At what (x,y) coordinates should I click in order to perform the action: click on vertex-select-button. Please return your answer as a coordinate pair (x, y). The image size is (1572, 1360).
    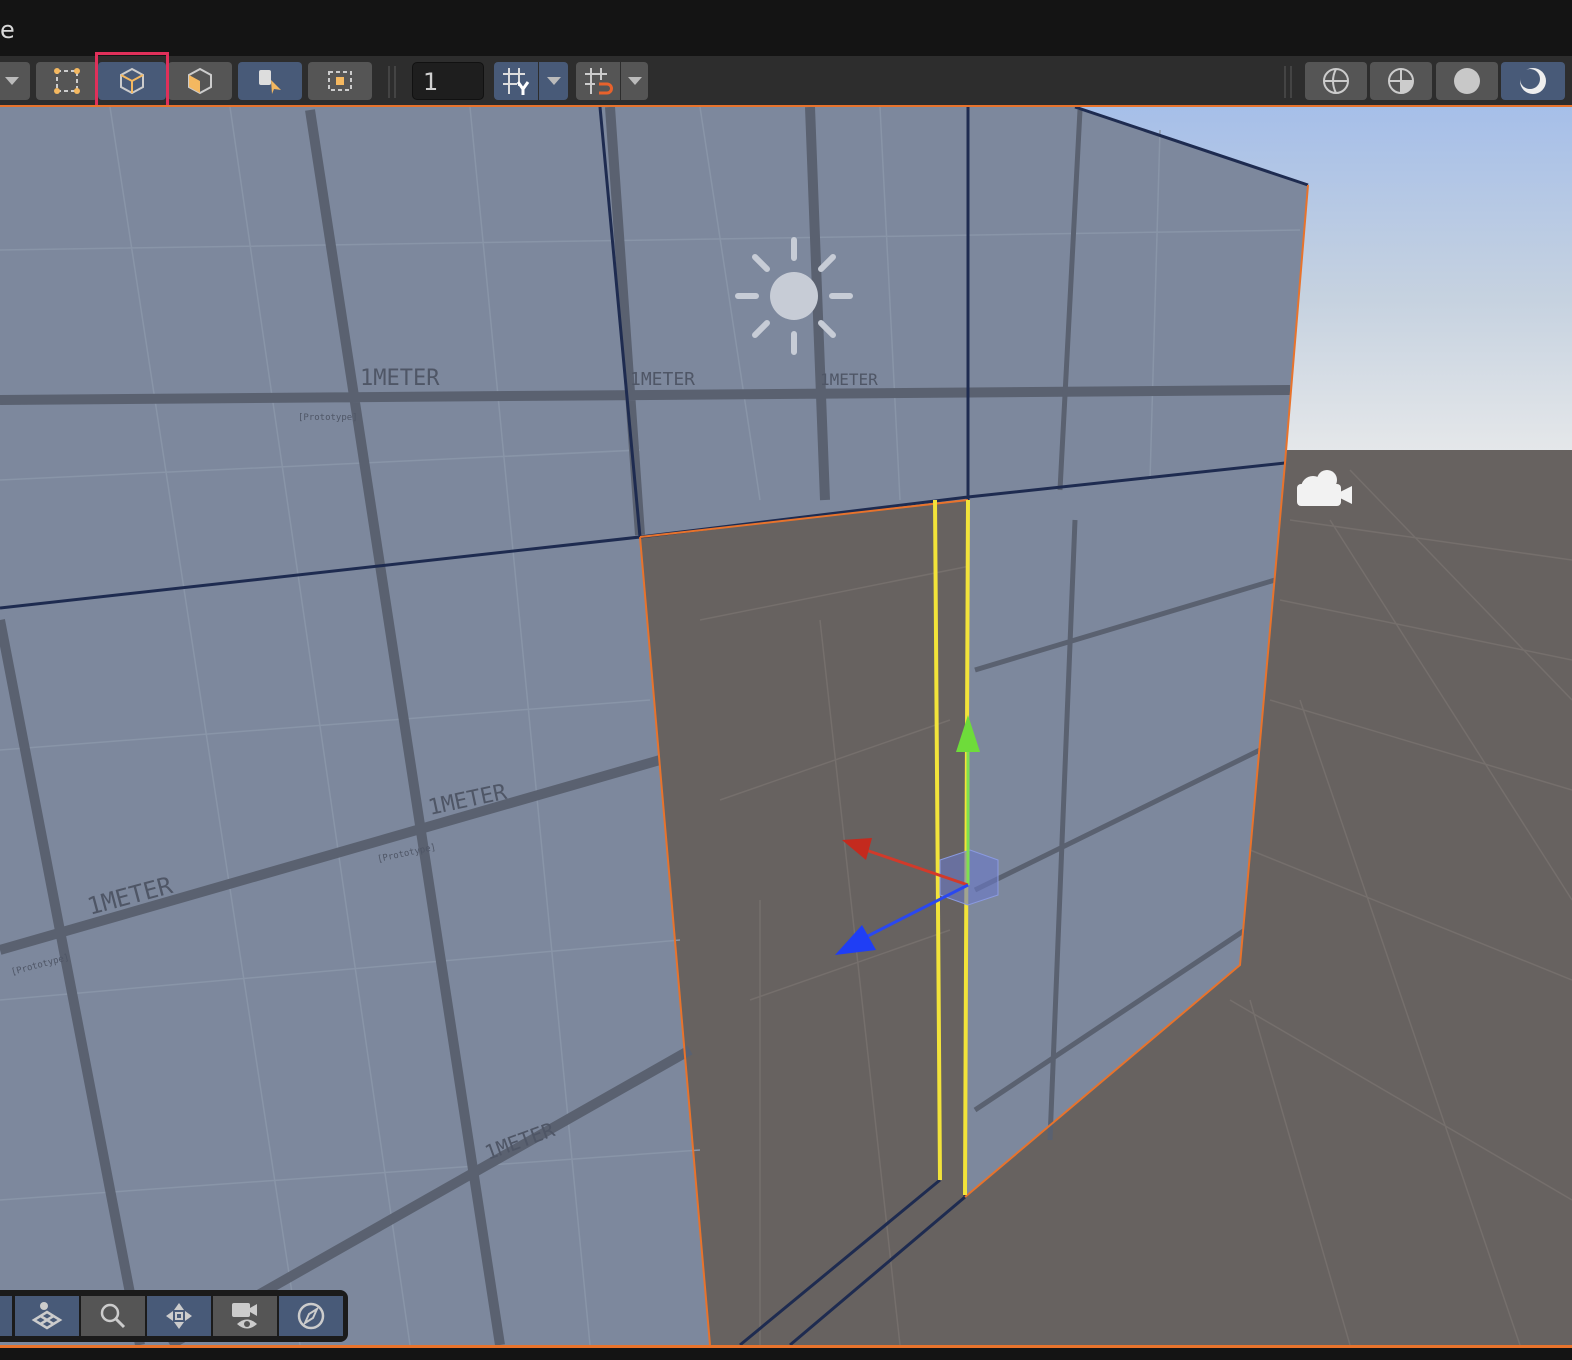
    Looking at the image, I should click on (67, 81).